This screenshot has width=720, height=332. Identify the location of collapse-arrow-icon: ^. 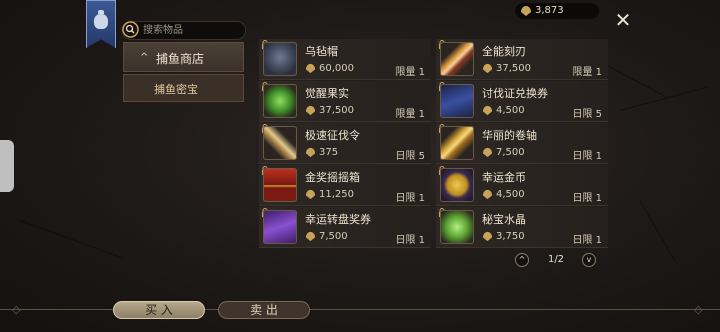
(144, 57).